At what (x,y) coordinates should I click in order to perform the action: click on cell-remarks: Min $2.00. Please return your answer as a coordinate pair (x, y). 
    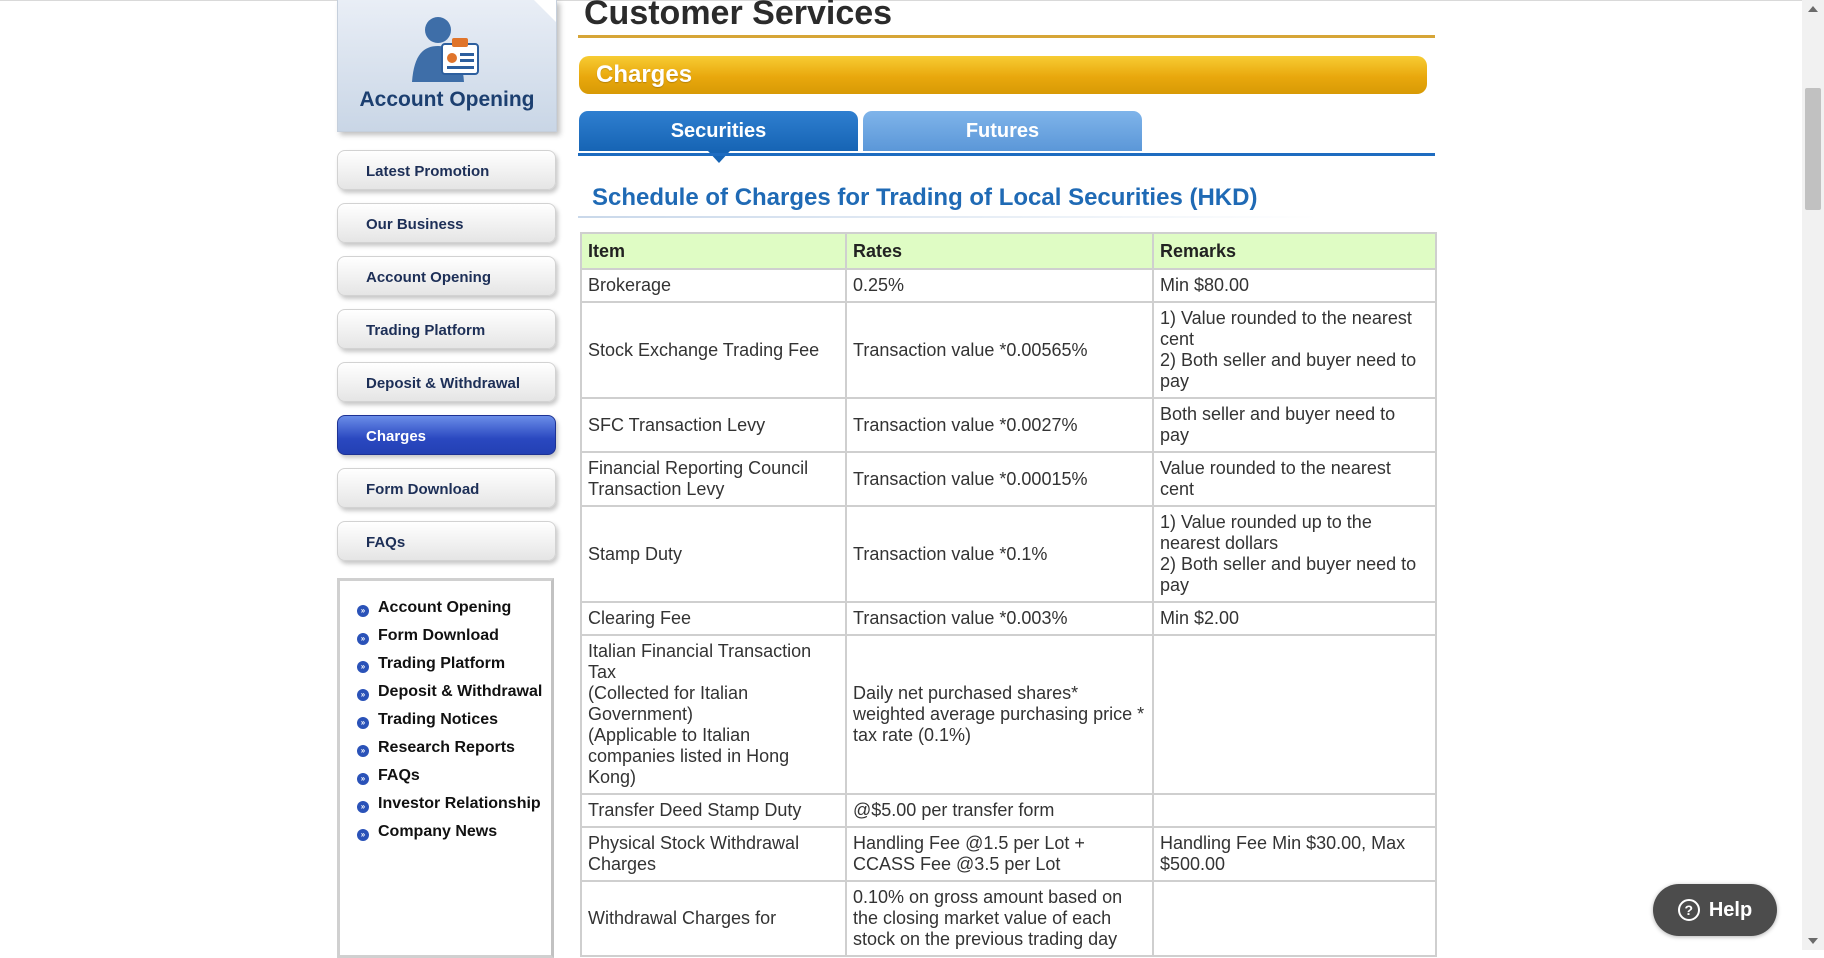
    Looking at the image, I should click on (1294, 618).